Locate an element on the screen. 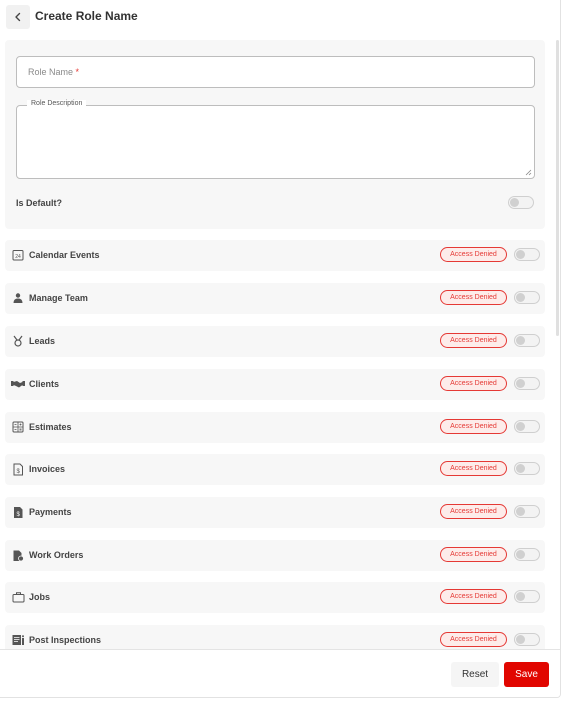 The image size is (568, 701). permission-row-jobs: Jobs Access Denied is located at coordinates (275, 597).